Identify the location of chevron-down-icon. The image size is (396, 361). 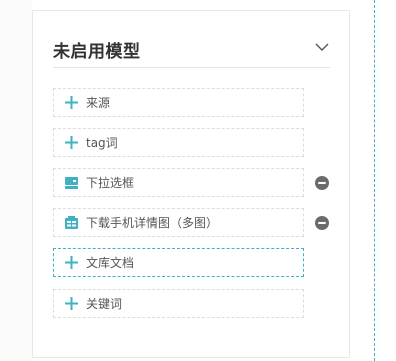
(322, 47).